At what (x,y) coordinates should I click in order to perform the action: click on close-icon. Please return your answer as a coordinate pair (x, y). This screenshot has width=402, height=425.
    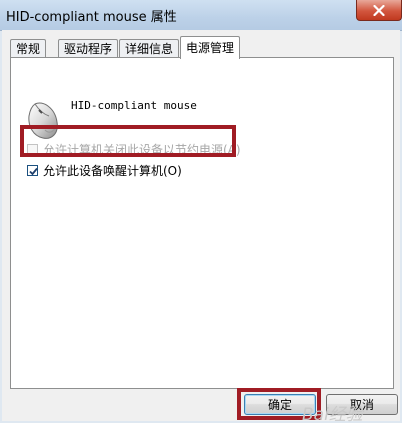
    Looking at the image, I should click on (379, 10).